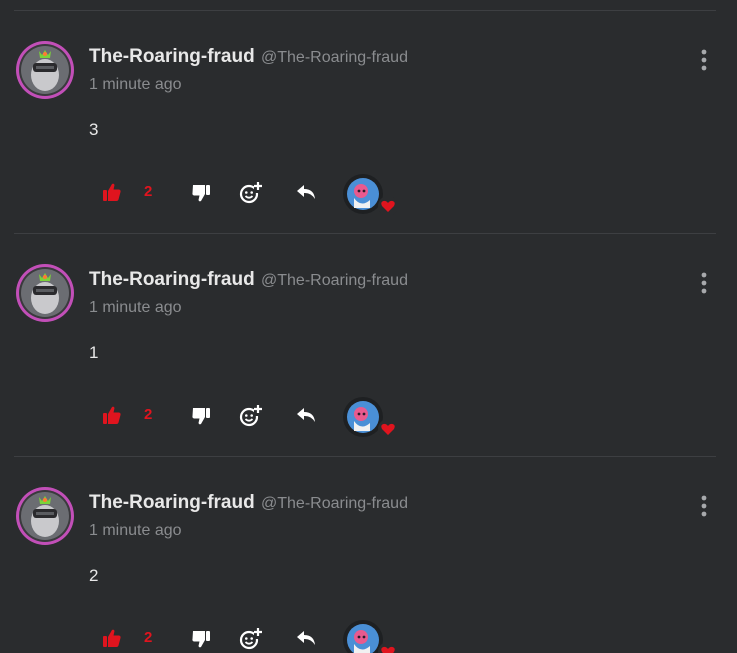 This screenshot has width=737, height=653. What do you see at coordinates (94, 352) in the screenshot?
I see `comment-text: 1` at bounding box center [94, 352].